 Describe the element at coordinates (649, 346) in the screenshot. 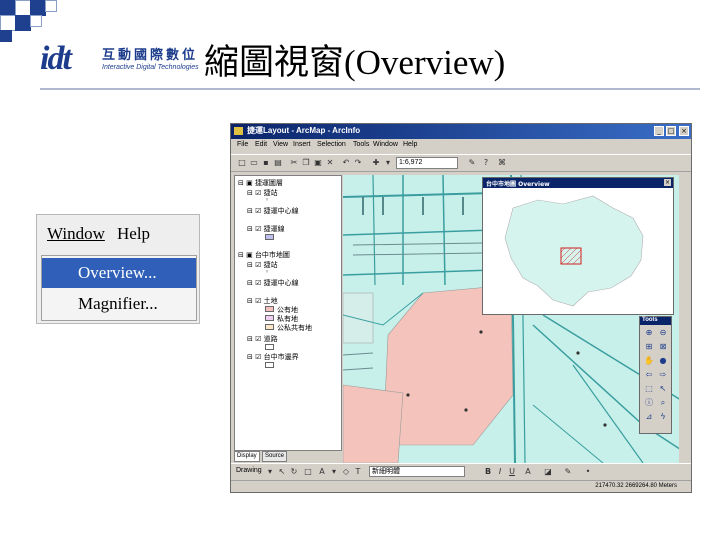

I see `fixed-zoom-in-icon: ⊞` at that location.